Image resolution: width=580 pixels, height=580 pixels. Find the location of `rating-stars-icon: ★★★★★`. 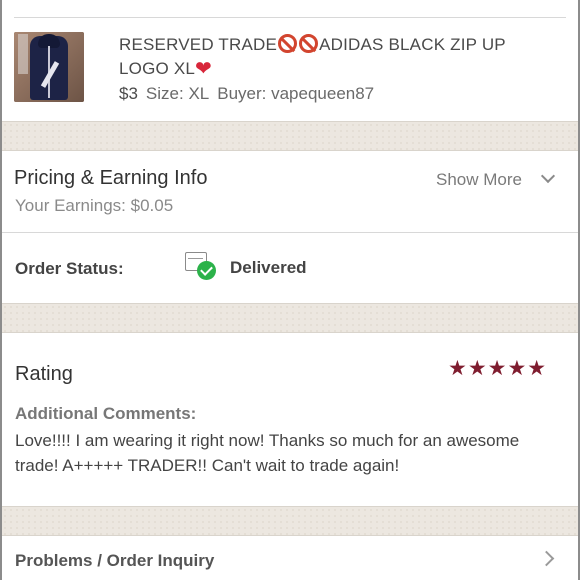

rating-stars-icon: ★★★★★ is located at coordinates (498, 368).